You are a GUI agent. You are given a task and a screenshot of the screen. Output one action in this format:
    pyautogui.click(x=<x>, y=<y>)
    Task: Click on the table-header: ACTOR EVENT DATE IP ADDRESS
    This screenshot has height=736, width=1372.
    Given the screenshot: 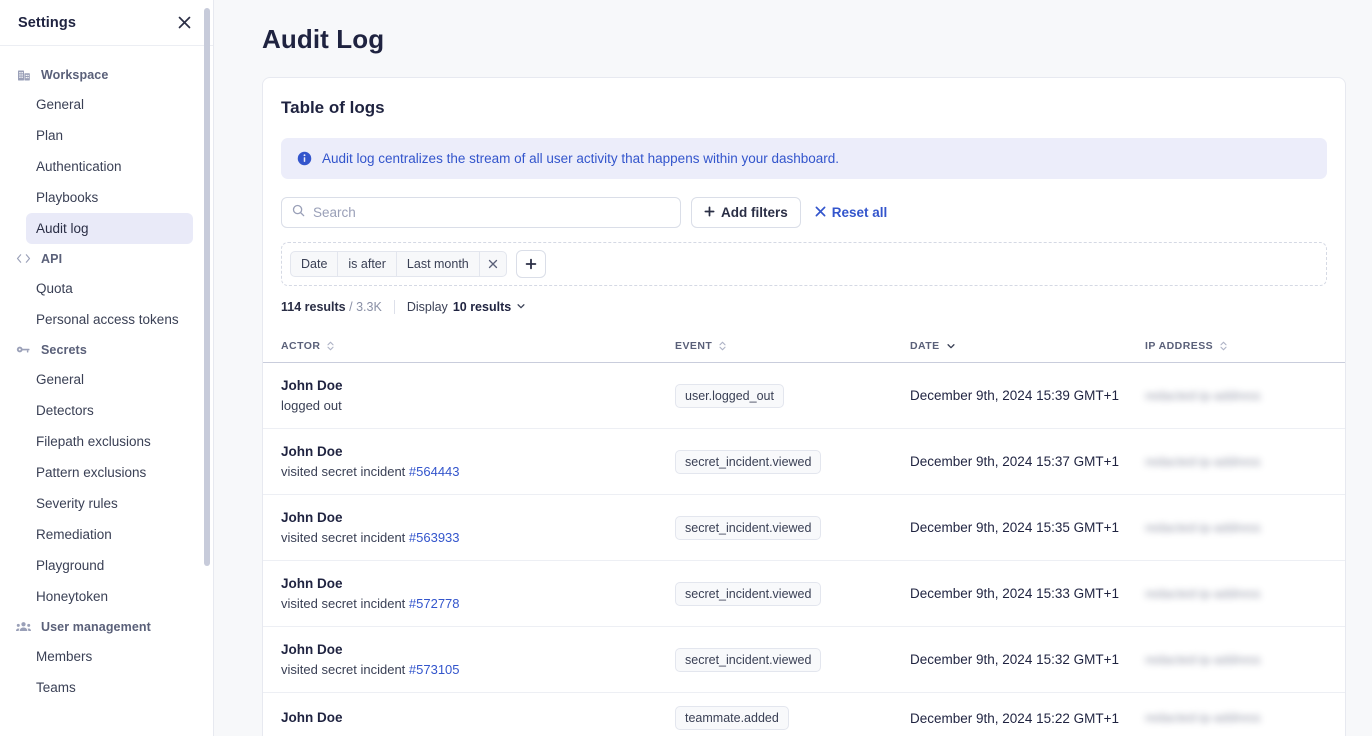 What is the action you would take?
    pyautogui.click(x=804, y=346)
    